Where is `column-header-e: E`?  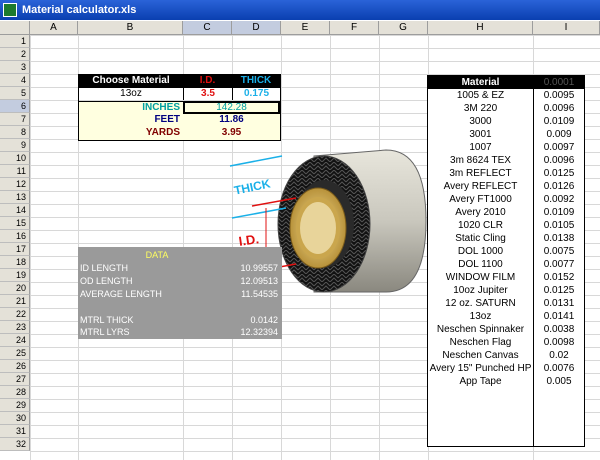
column-header-e: E is located at coordinates (305, 28).